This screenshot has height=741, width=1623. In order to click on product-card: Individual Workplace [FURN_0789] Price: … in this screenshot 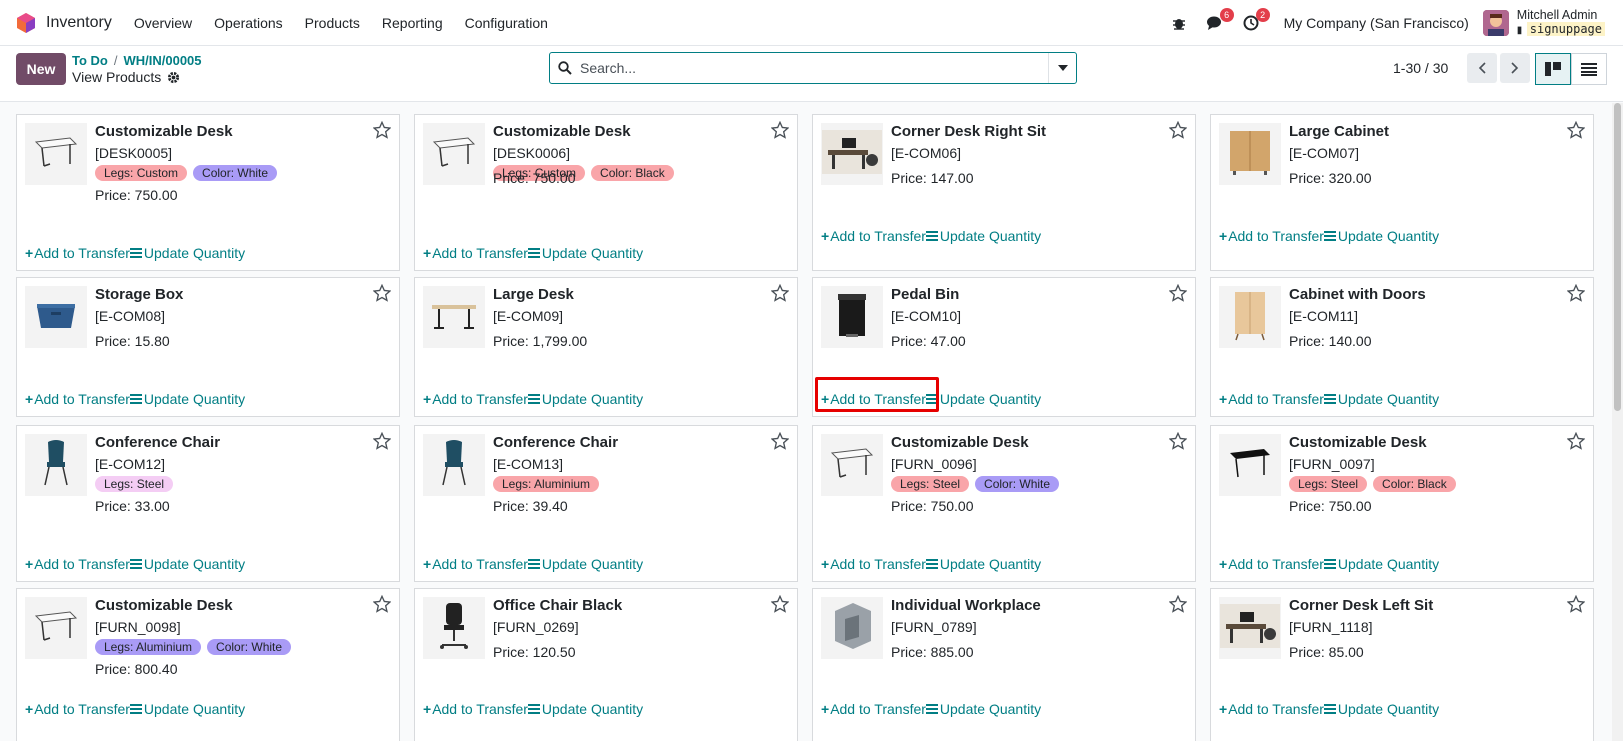, I will do `click(1004, 664)`.